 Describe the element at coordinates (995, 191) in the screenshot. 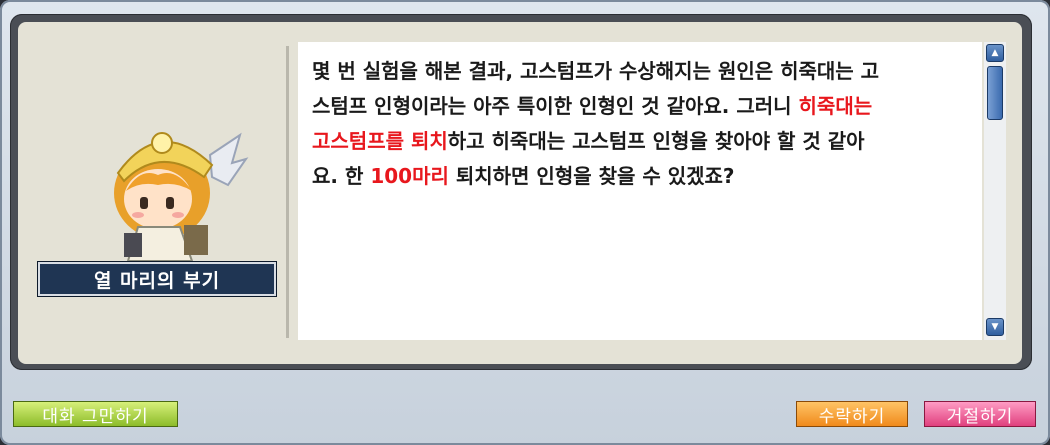

I see `dialog-scrollbar: ▲ ▼` at that location.